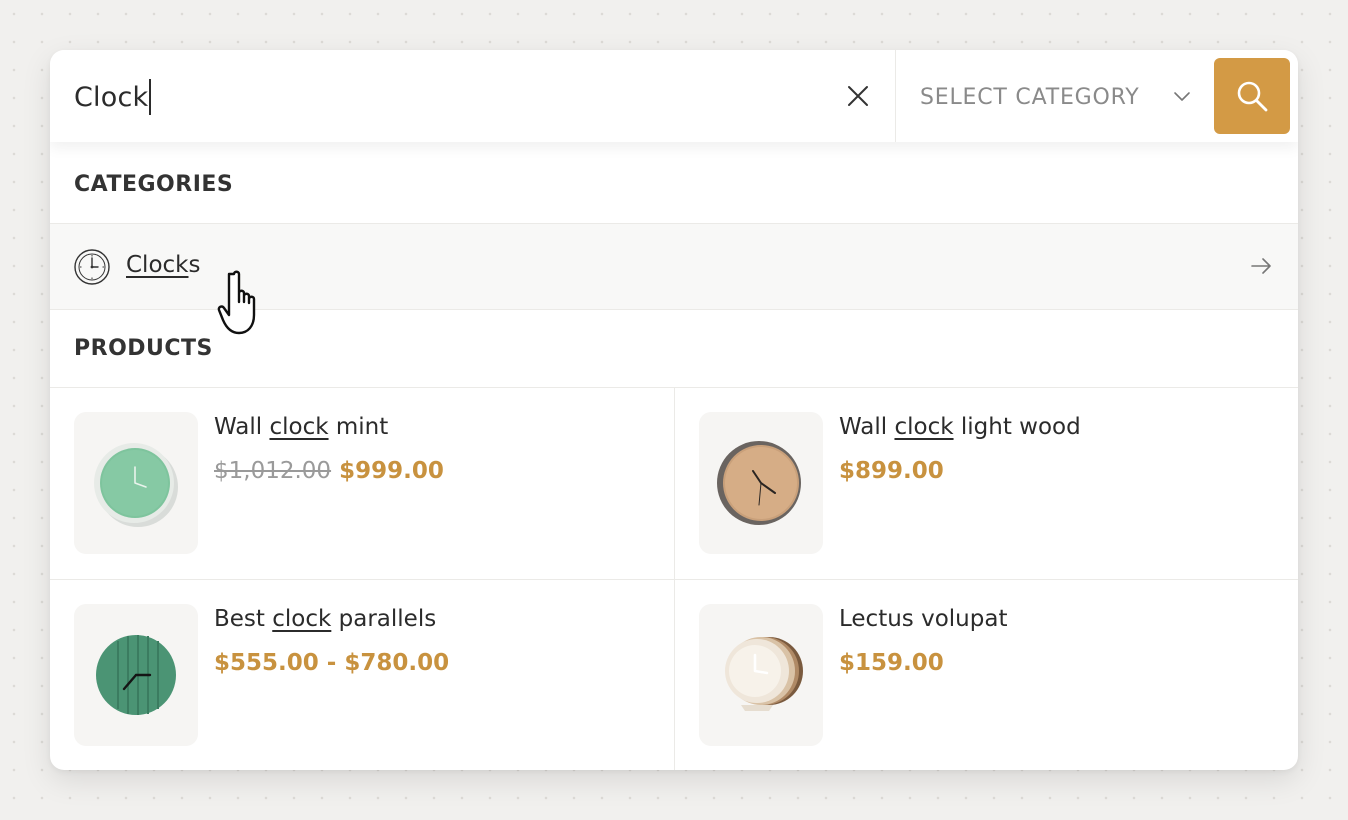  Describe the element at coordinates (674, 579) in the screenshot. I see `divider` at that location.